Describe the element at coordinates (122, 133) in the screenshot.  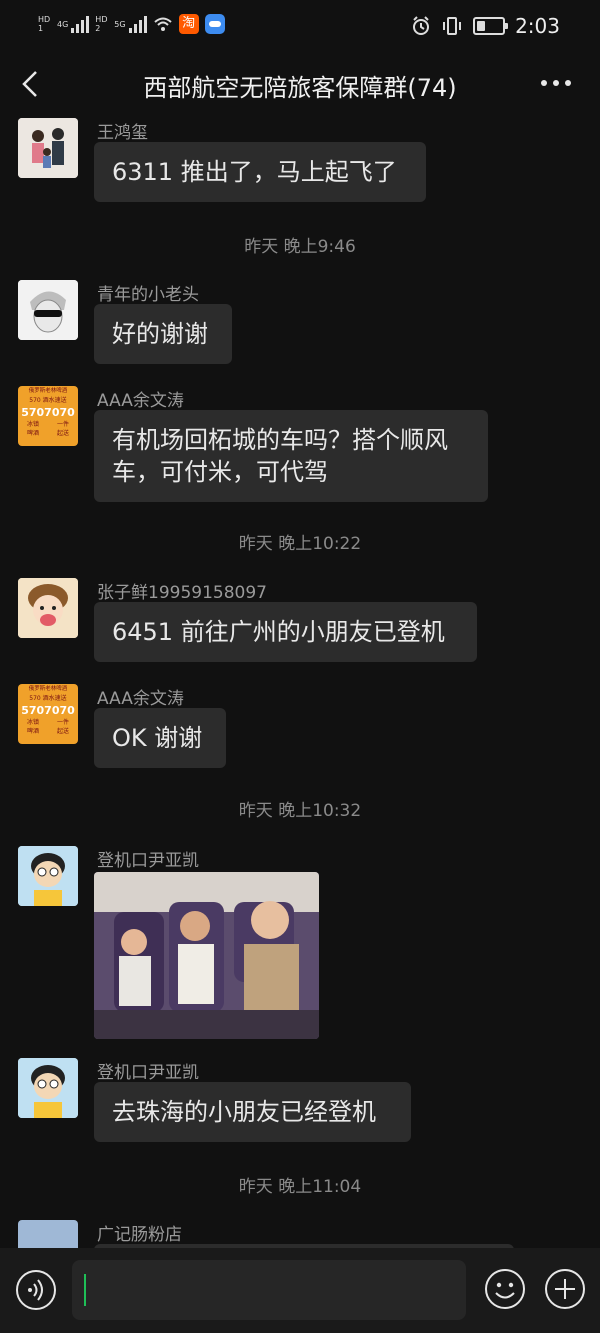
I see `sender-name: 王鸿玺` at that location.